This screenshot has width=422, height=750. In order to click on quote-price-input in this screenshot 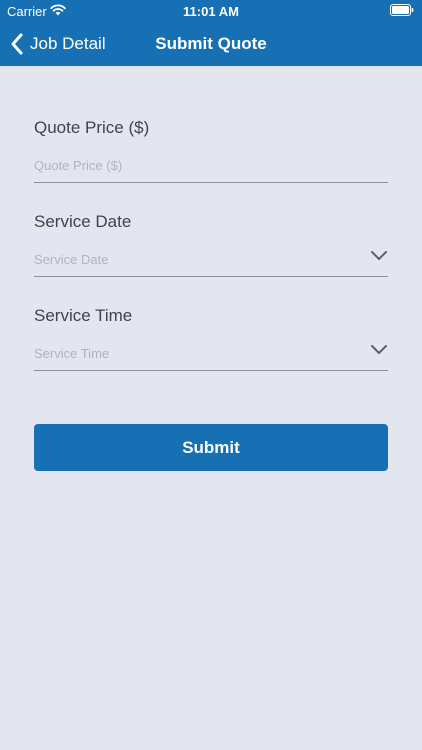, I will do `click(211, 165)`.